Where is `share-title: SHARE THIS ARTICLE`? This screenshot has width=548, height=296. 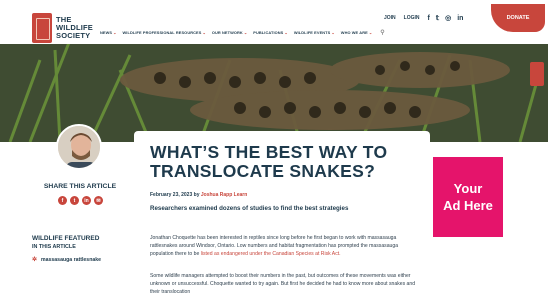 share-title: SHARE THIS ARTICLE is located at coordinates (80, 186).